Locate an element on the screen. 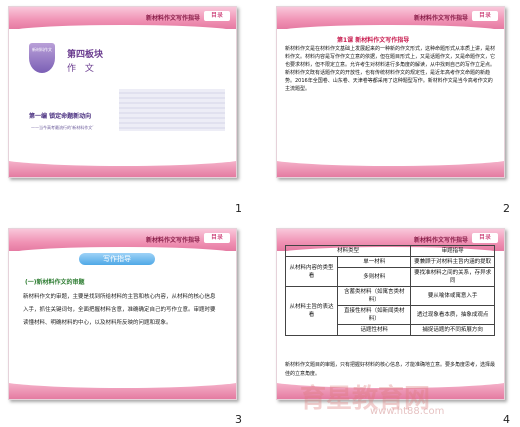 The height and width of the screenshot is (427, 520). table-cell: 从材料内容的类型看 is located at coordinates (311, 271).